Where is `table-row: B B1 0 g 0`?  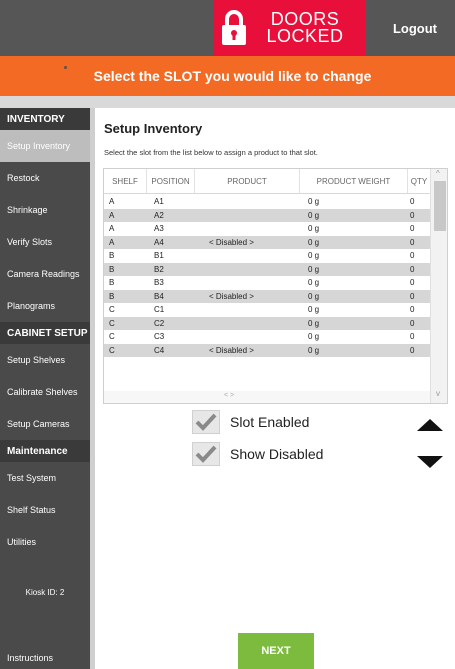 table-row: B B1 0 g 0 is located at coordinates (267, 256).